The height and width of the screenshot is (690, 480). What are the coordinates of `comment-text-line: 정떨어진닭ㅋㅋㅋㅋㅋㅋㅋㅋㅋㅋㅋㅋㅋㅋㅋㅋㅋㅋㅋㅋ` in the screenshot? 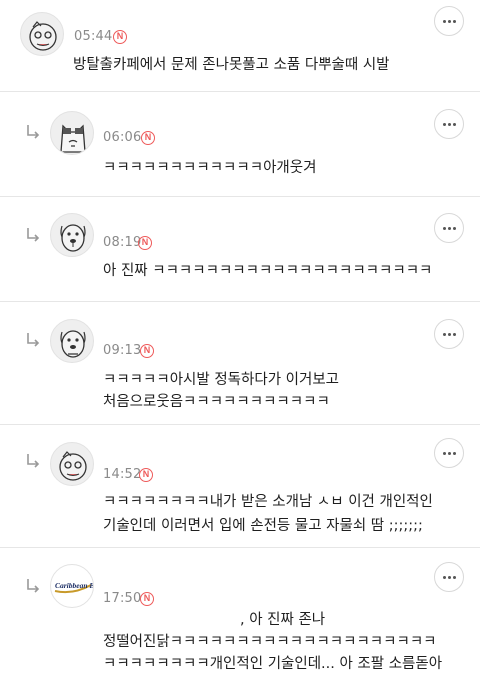 It's located at (270, 642).